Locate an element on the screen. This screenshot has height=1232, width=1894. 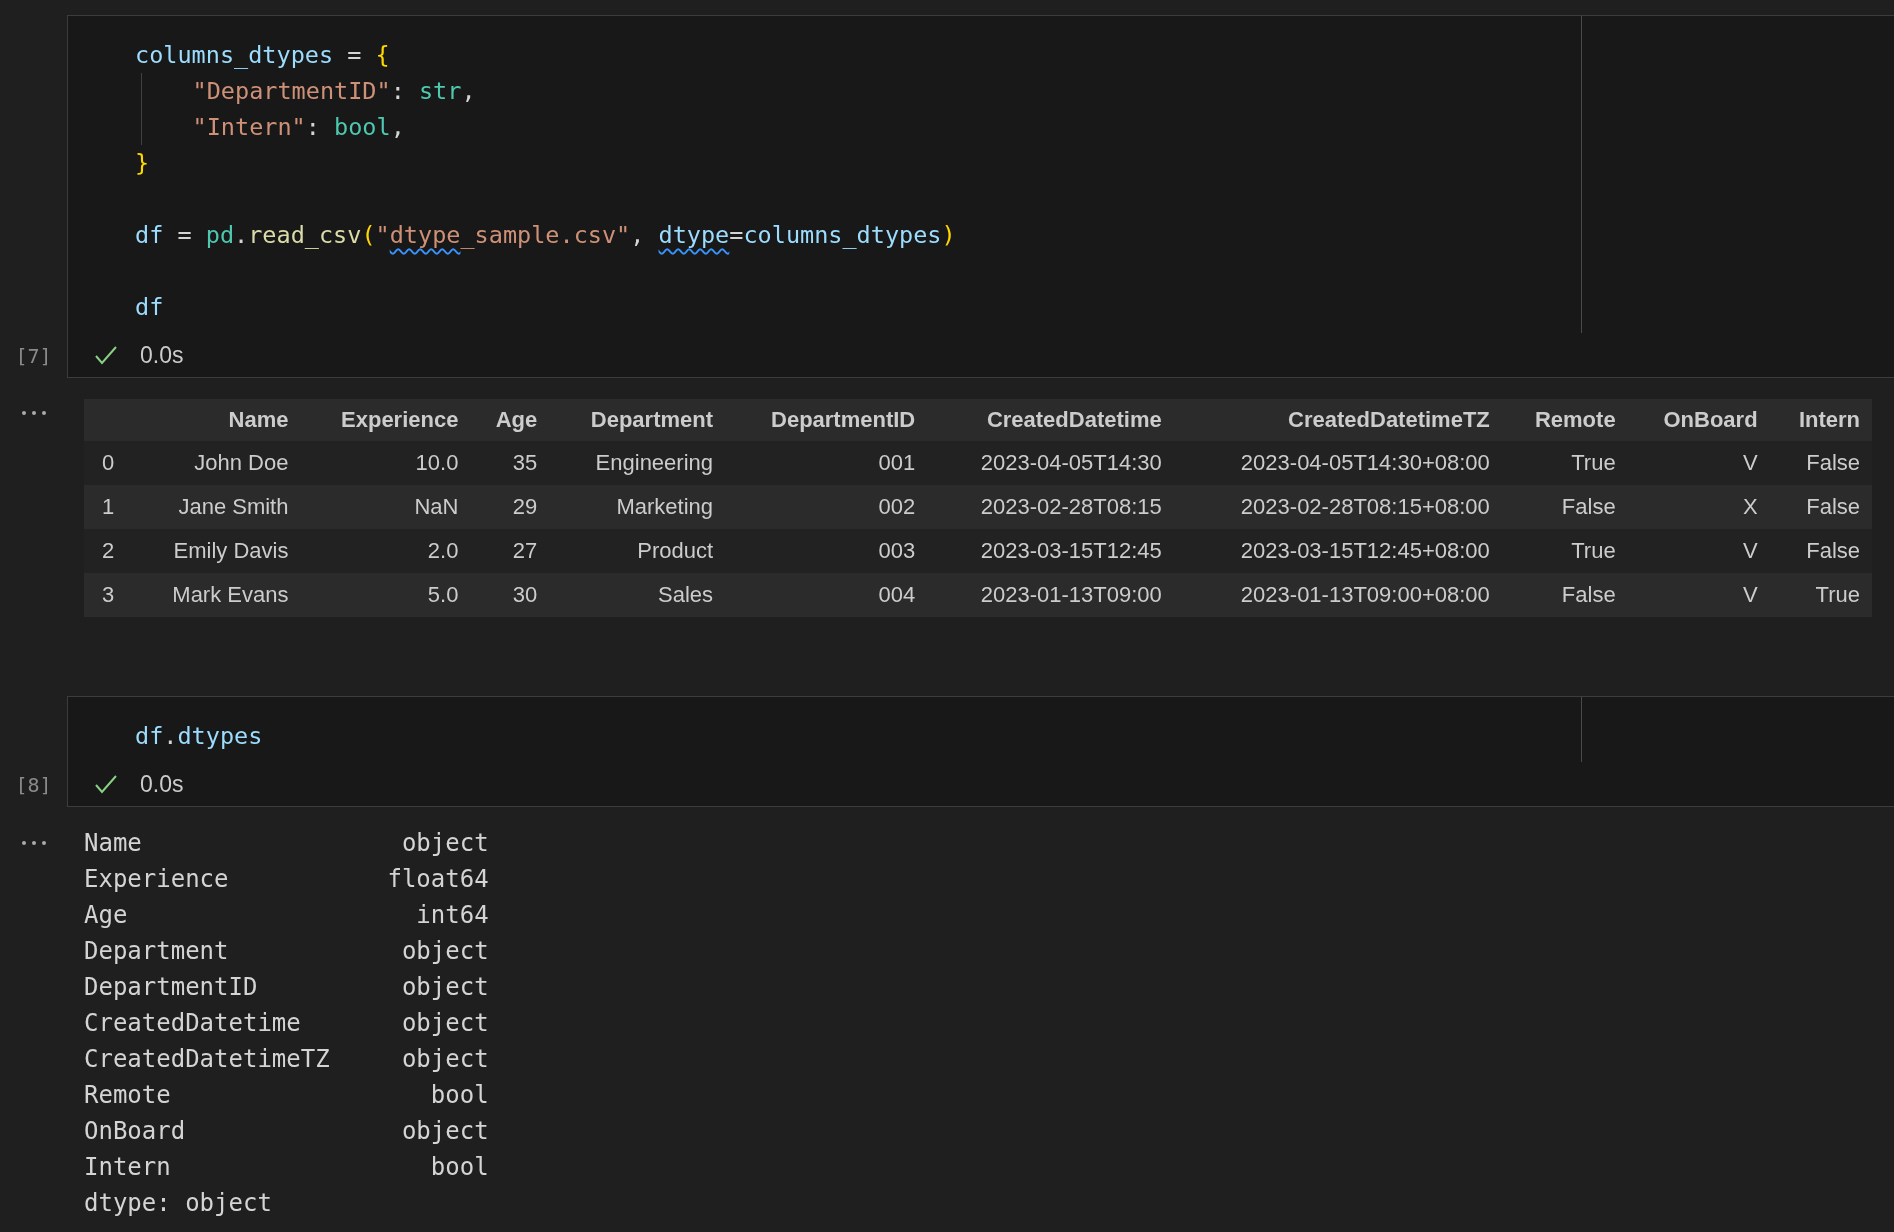
table-cell: 2023-03-15T12:45 is located at coordinates (1050, 551).